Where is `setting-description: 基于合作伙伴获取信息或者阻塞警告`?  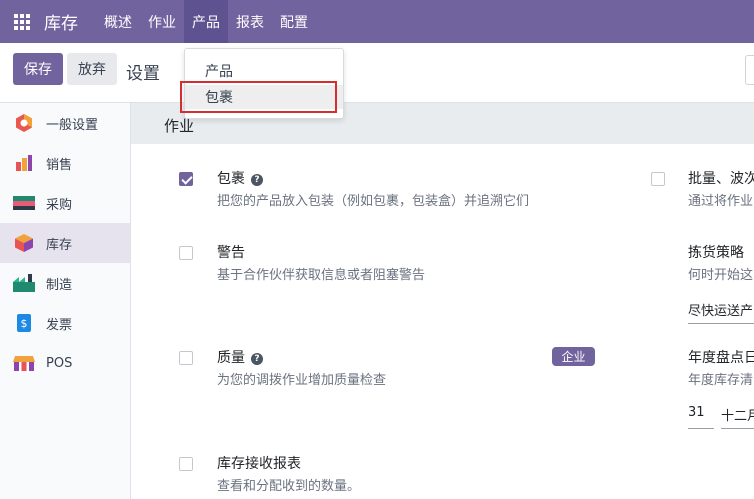
setting-description: 基于合作伙伴获取信息或者阻塞警告 is located at coordinates (321, 275).